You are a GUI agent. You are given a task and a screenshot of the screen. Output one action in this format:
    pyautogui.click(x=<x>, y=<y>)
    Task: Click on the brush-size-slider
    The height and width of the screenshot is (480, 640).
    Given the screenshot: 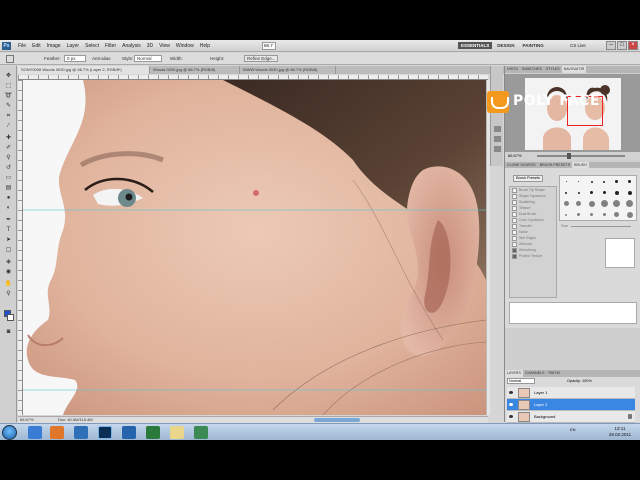 What is the action you would take?
    pyautogui.click(x=601, y=226)
    